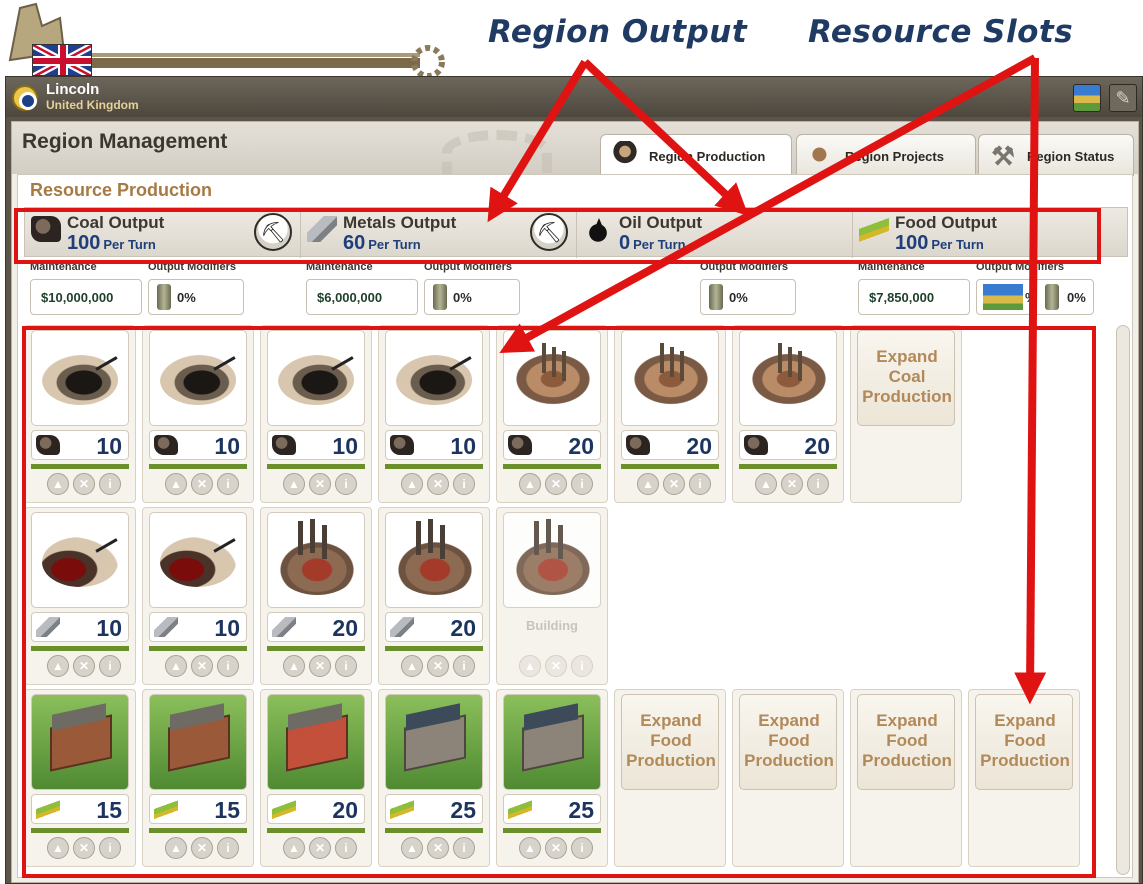  I want to click on building-slot: Building ▲ ✕ i, so click(552, 596).